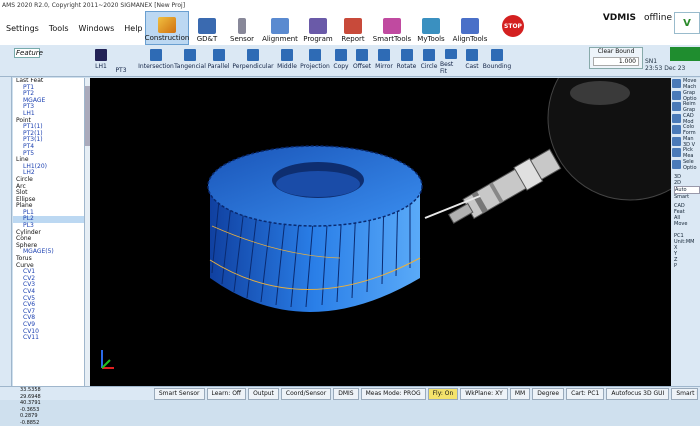 The image size is (700, 426). Describe the element at coordinates (306, 394) in the screenshot. I see `coord-sensor-button: Coord/Sensor` at that location.